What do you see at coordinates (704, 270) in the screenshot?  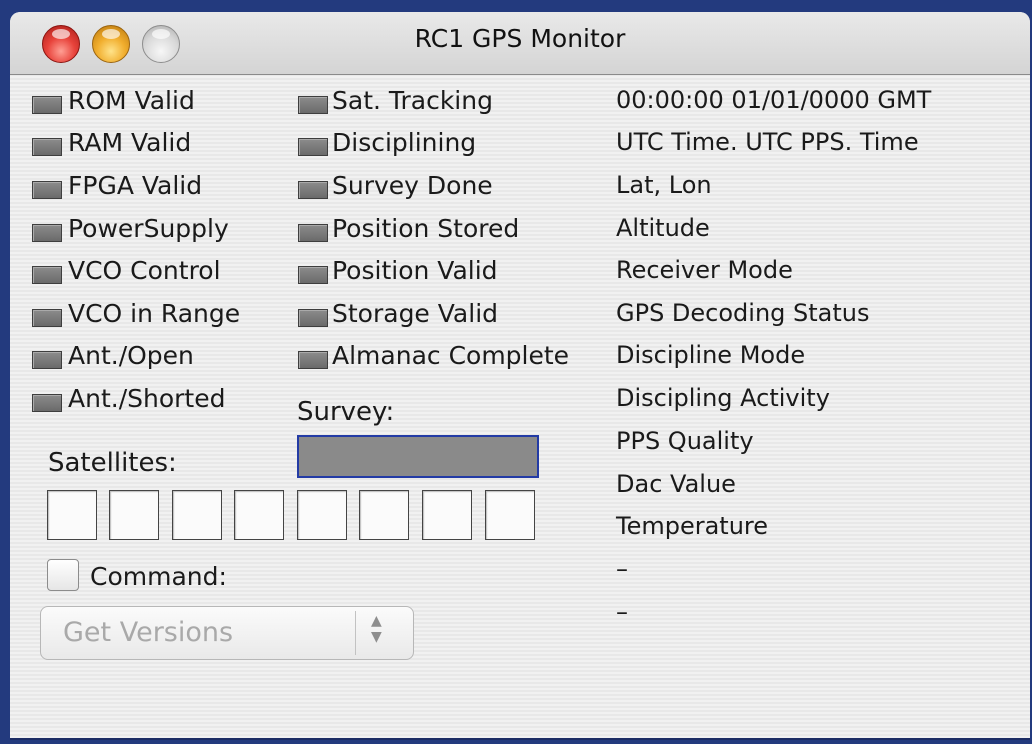 I see `receiver-mode-info: Receiver Mode` at bounding box center [704, 270].